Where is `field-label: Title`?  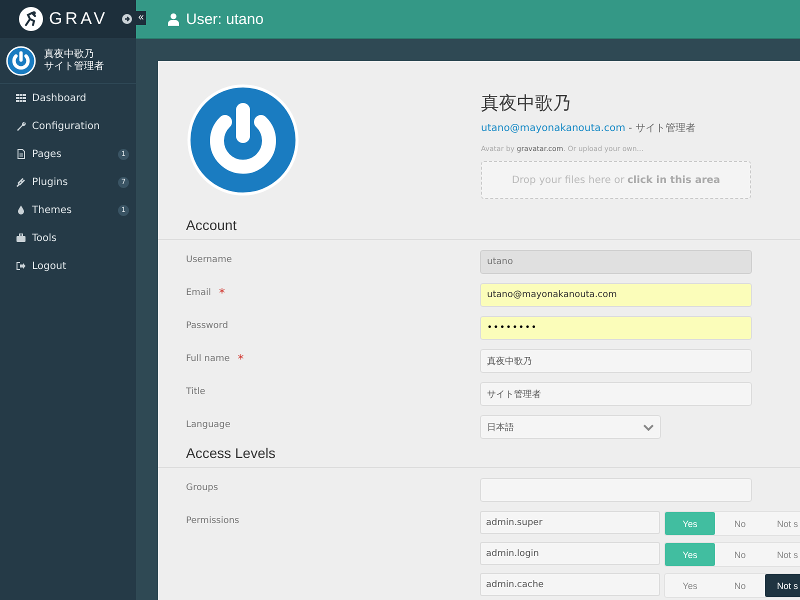
field-label: Title is located at coordinates (196, 392).